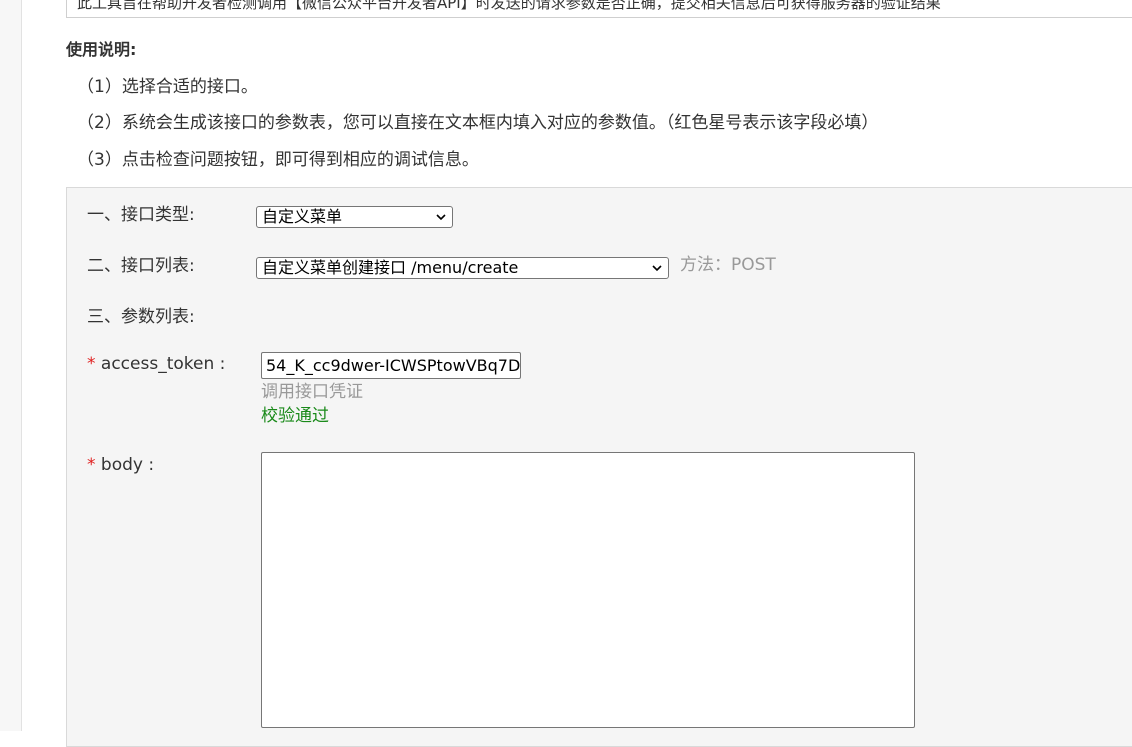  I want to click on api-type-select-value: 自定义菜单, so click(302, 216).